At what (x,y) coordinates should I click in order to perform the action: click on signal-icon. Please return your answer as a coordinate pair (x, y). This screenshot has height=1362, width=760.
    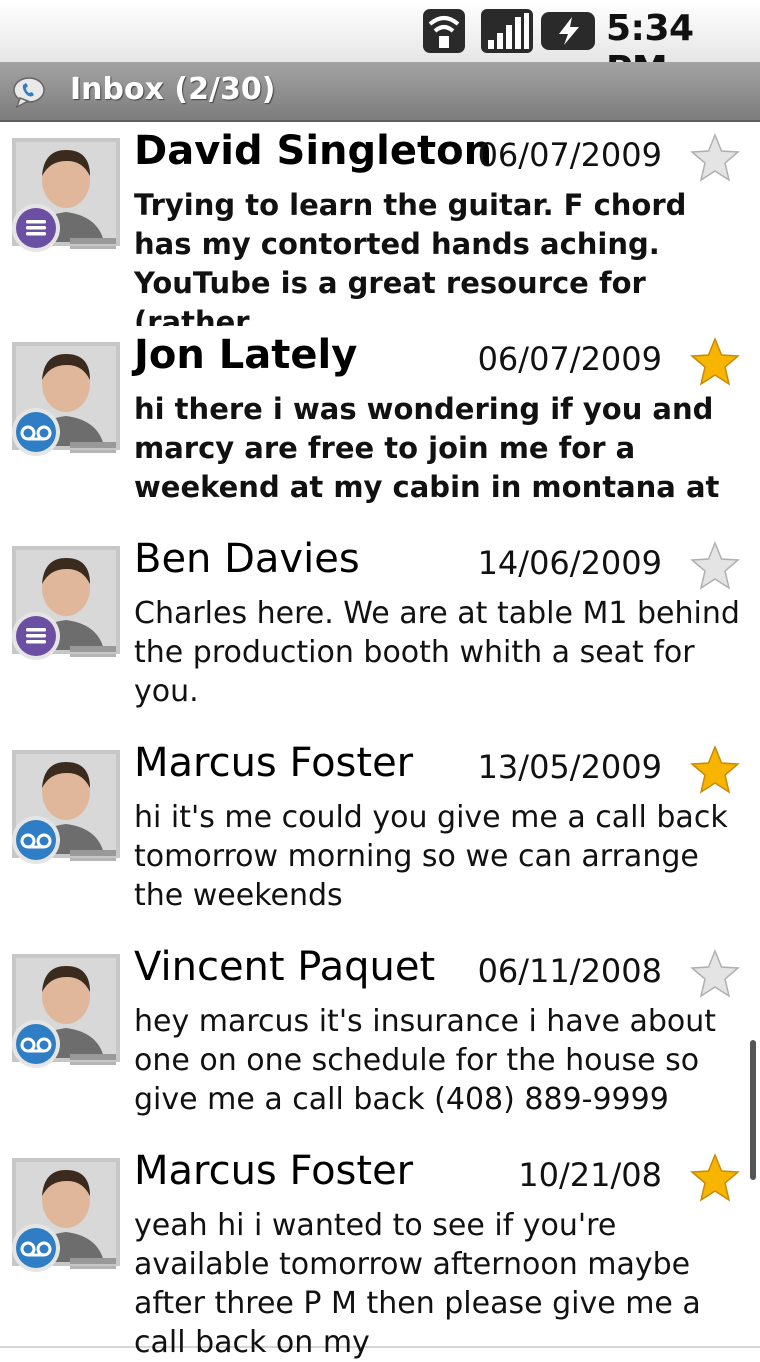
    Looking at the image, I should click on (507, 31).